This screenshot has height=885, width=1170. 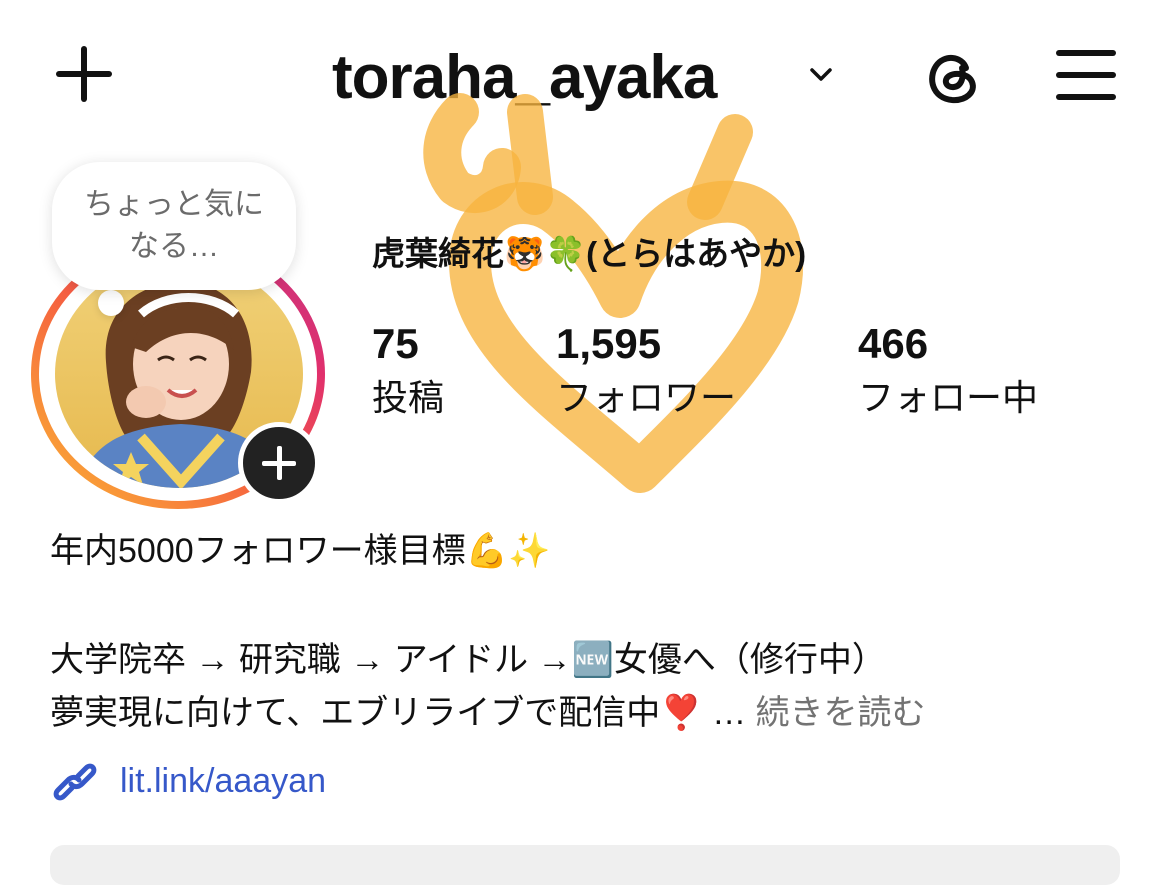 What do you see at coordinates (75, 782) in the screenshot?
I see `link-icon` at bounding box center [75, 782].